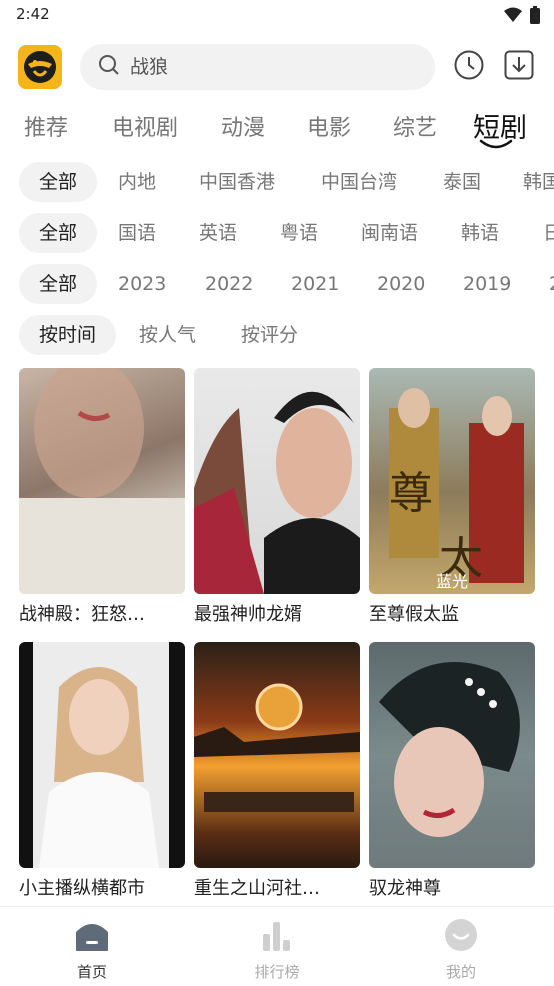 The image size is (554, 986). Describe the element at coordinates (496, 144) in the screenshot. I see `tab-active-indicator` at that location.